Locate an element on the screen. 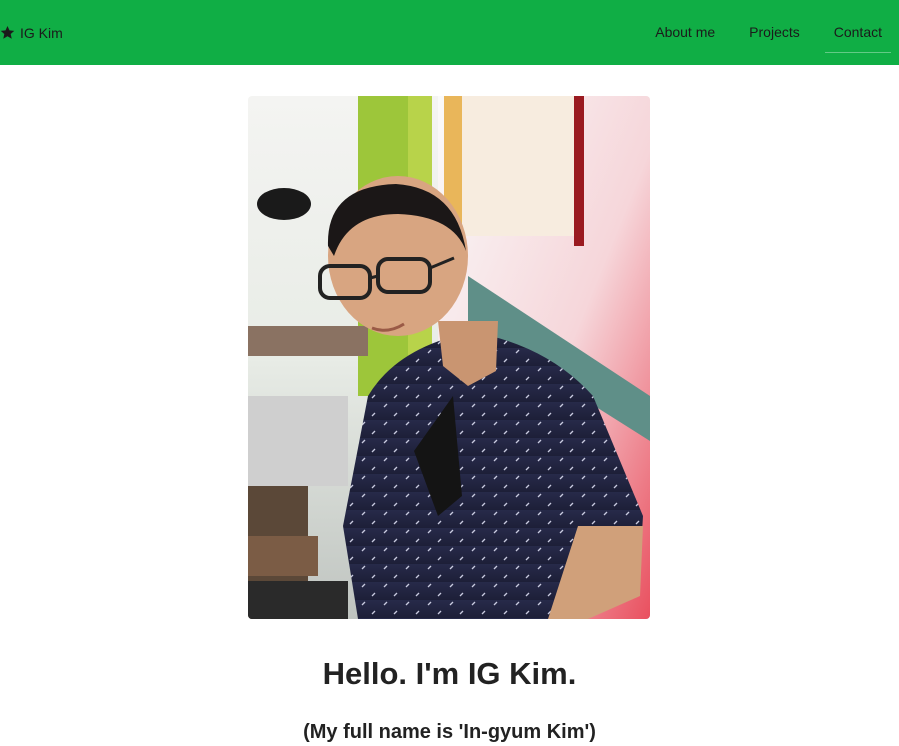 This screenshot has width=899, height=746. page-subtitle: (My full name is 'In-gyum Kim') is located at coordinates (449, 732).